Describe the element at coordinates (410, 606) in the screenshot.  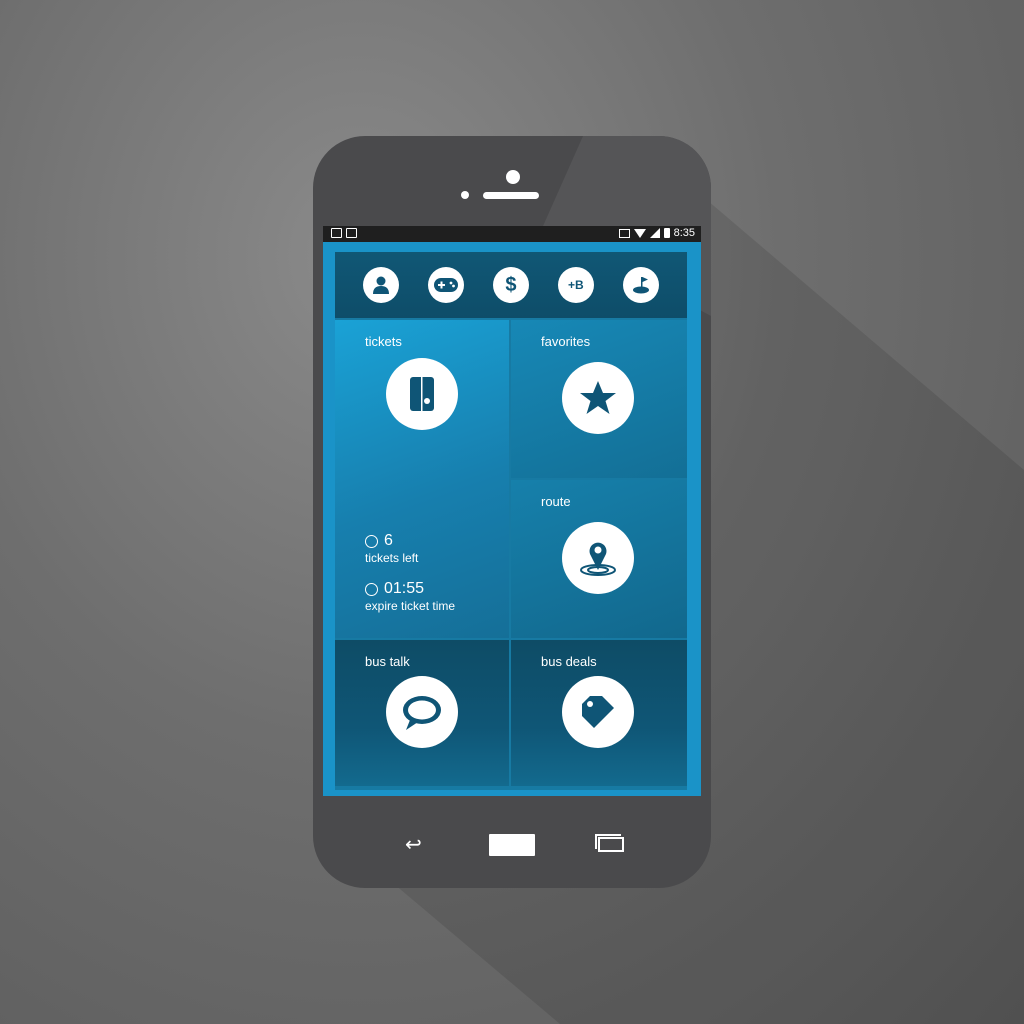
I see `expire-time-label: expire ticket time` at that location.